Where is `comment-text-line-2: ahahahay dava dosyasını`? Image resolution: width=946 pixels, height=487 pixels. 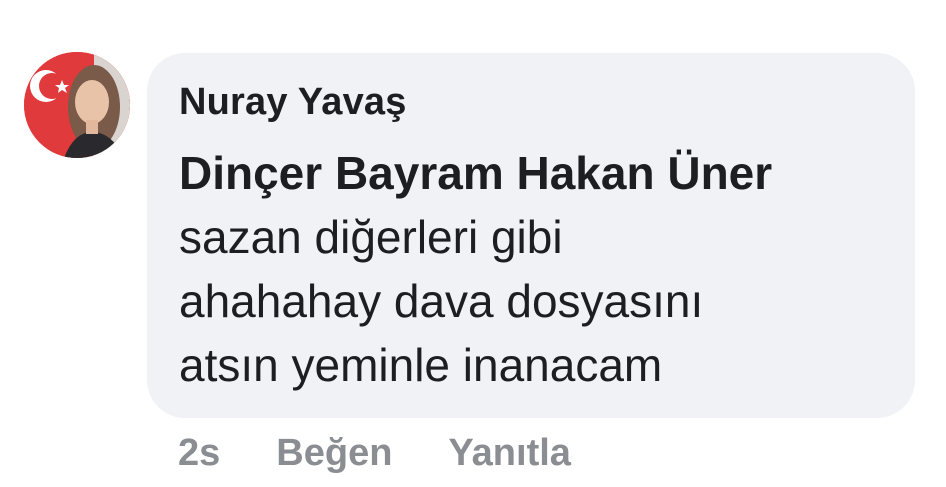 comment-text-line-2: ahahahay dava dosyasını is located at coordinates (441, 301).